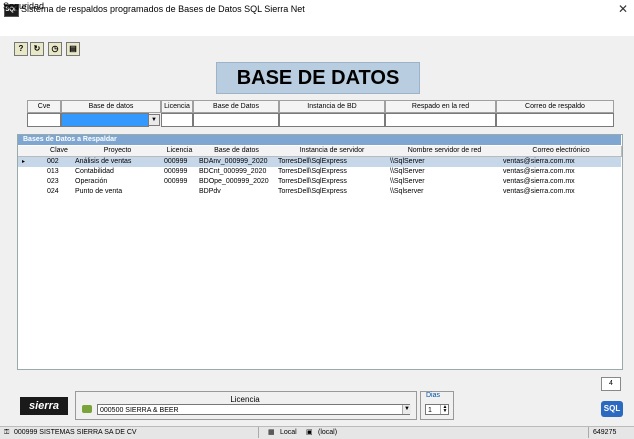 Image resolution: width=634 pixels, height=439 pixels. I want to click on status-company: 000999 SISTEMAS SIERRA SA DE CV, so click(75, 432).